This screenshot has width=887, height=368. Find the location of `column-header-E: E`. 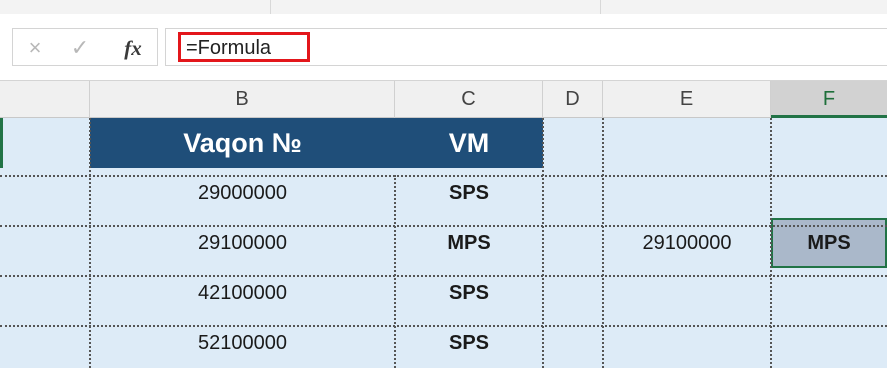

column-header-E: E is located at coordinates (687, 99).